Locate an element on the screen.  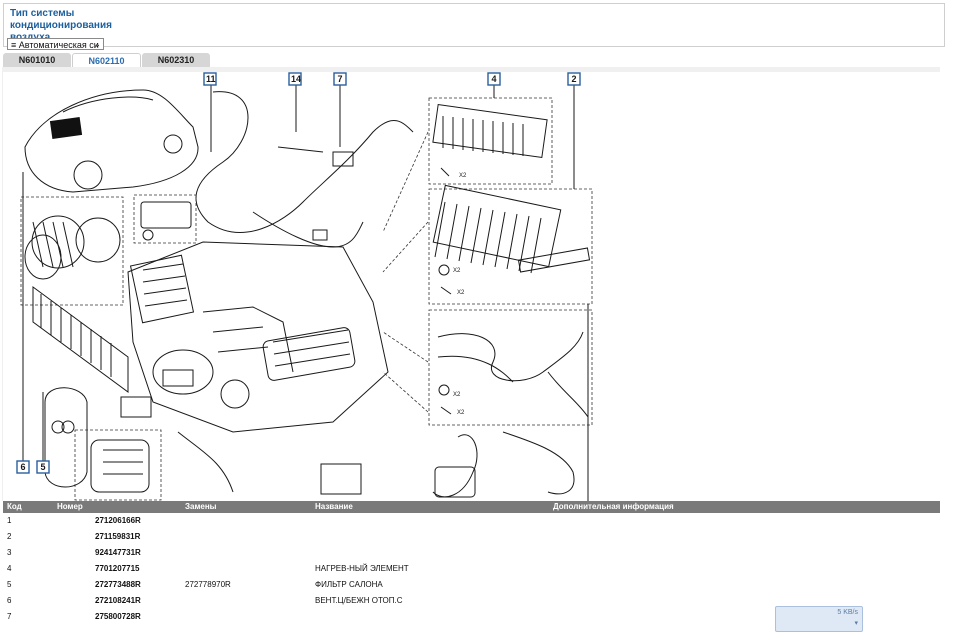
row-number: 271159831R is located at coordinates (117, 537).